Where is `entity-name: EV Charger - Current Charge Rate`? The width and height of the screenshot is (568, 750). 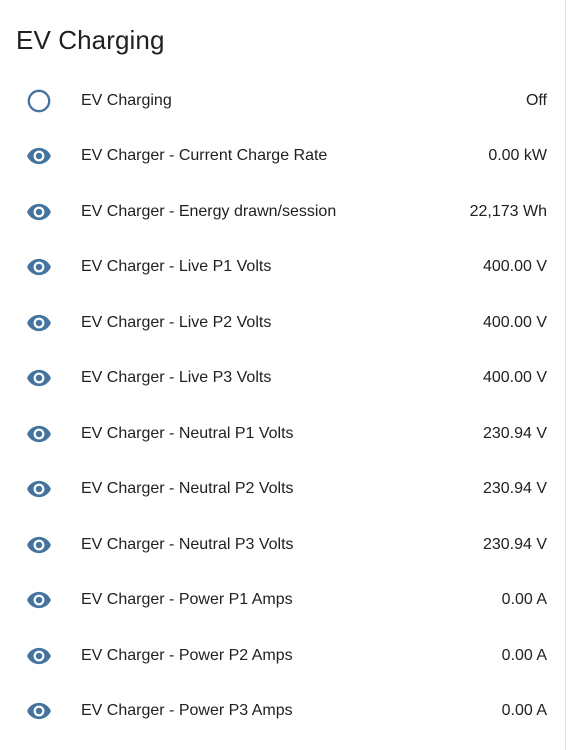
entity-name: EV Charger - Current Charge Rate is located at coordinates (204, 156).